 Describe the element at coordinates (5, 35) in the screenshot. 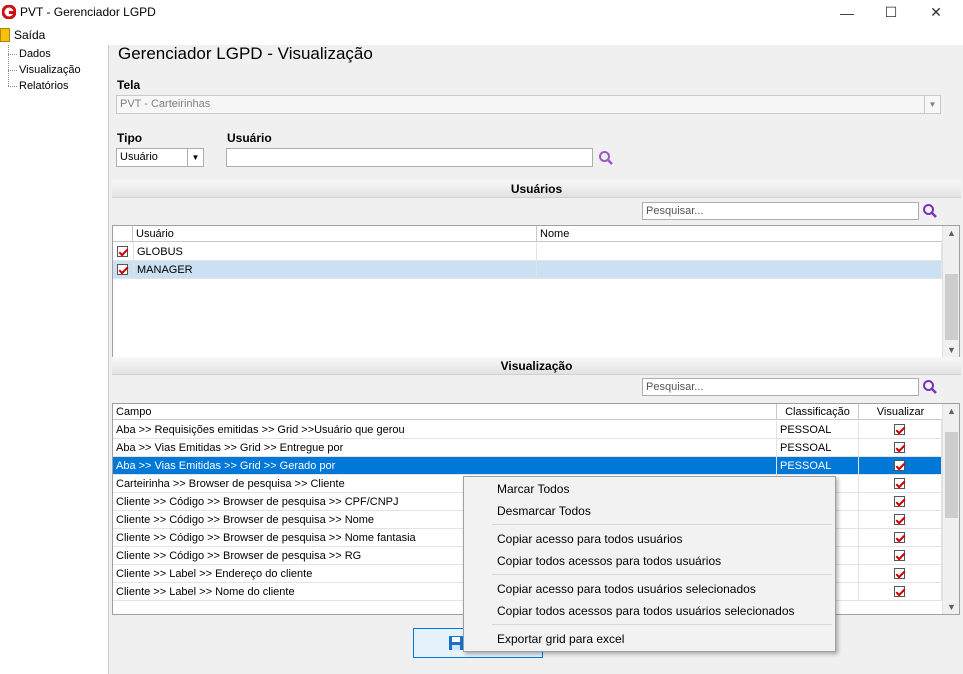

I see `exit-icon` at that location.